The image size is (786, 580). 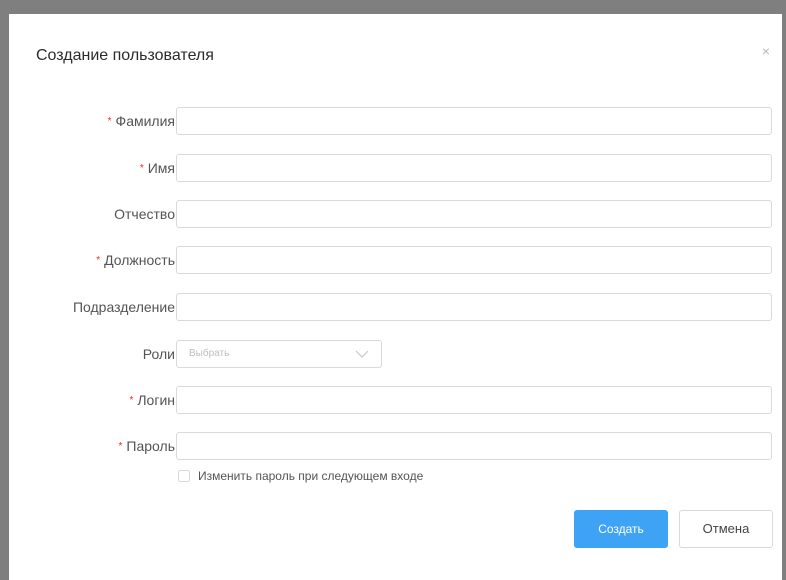 What do you see at coordinates (726, 529) in the screenshot?
I see `cancel-button: Отмена` at bounding box center [726, 529].